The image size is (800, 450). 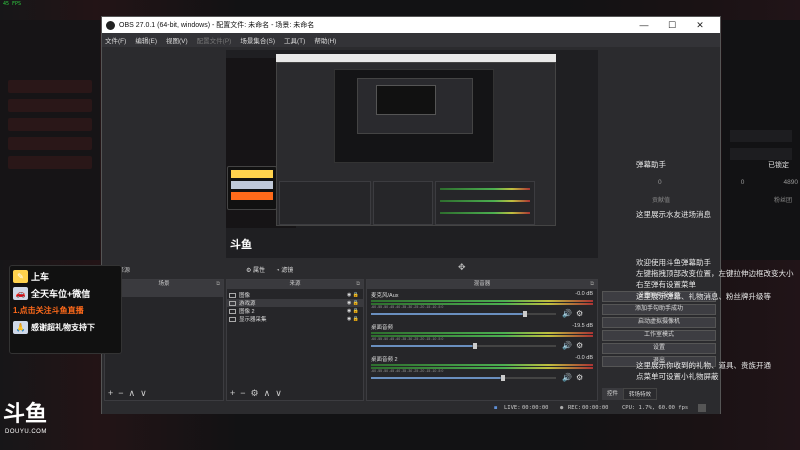 What do you see at coordinates (164, 340) in the screenshot?
I see `scenes-dock: 场景 ⧉ + − ∧ ∨` at bounding box center [164, 340].